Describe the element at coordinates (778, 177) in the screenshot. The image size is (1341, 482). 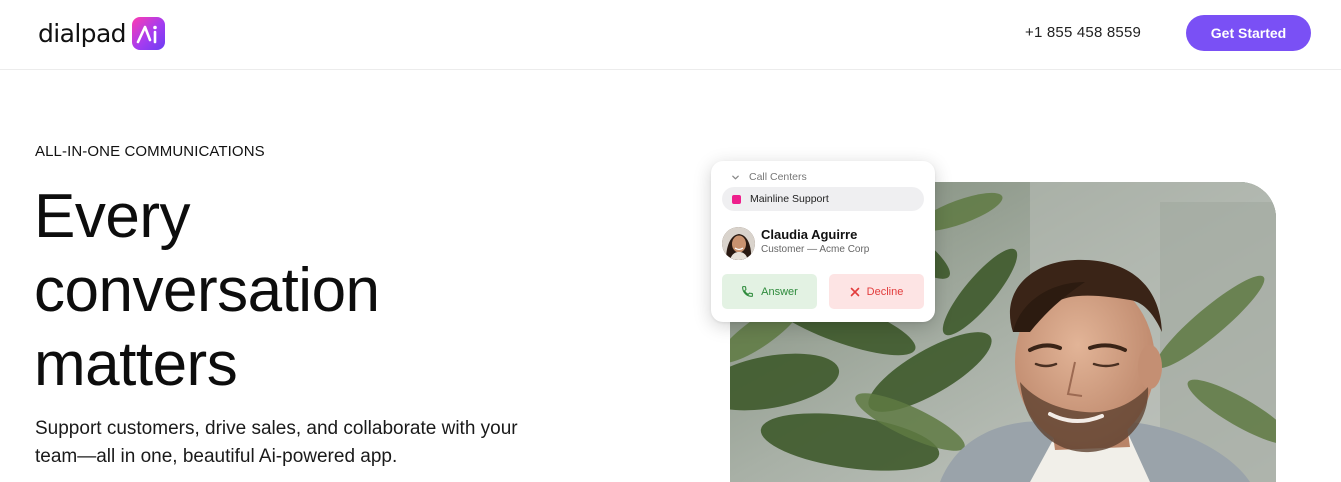
I see `section-label: Call Centers` at that location.